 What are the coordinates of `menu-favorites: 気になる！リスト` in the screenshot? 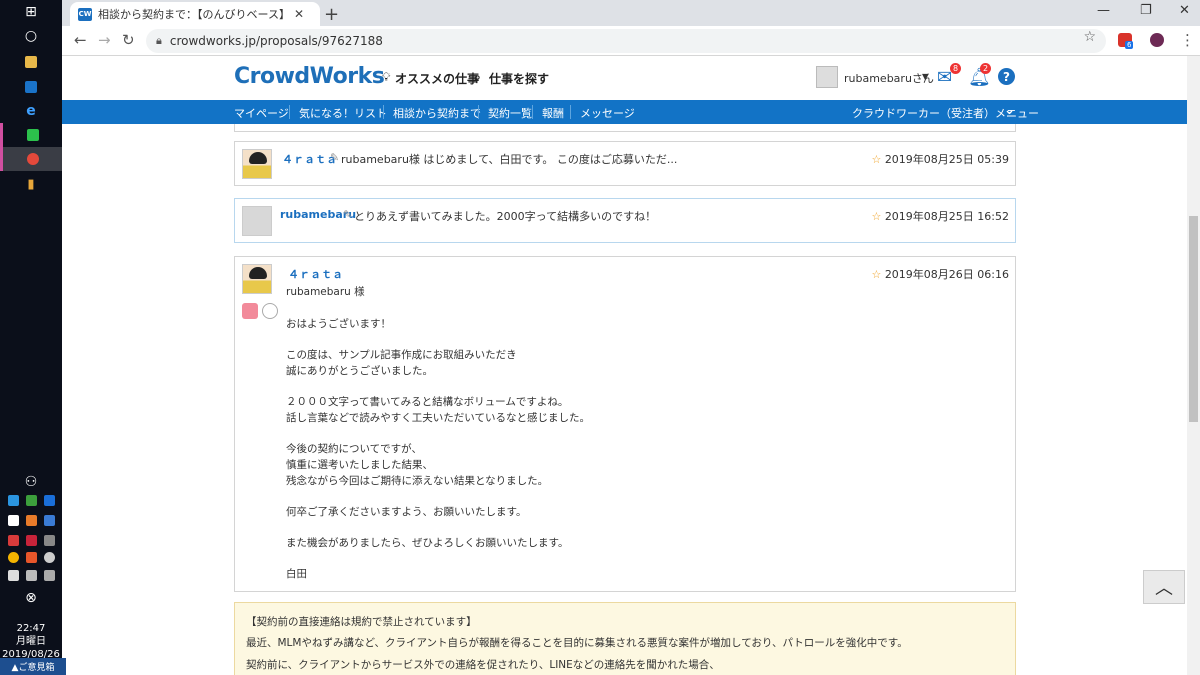 It's located at (343, 113).